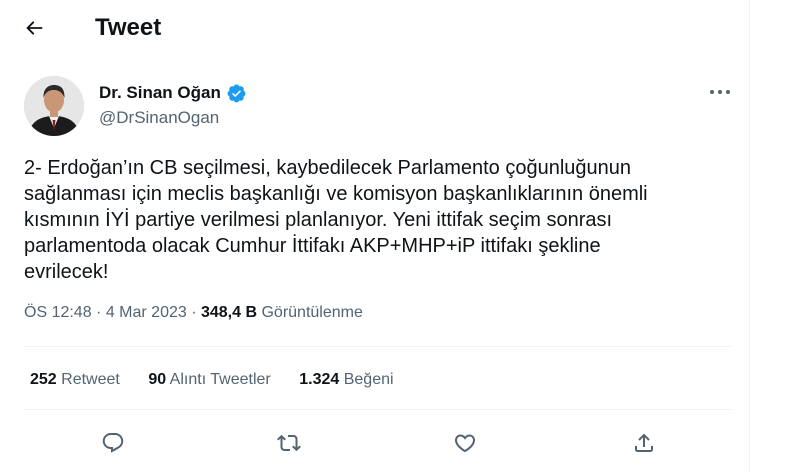  What do you see at coordinates (128, 27) in the screenshot?
I see `page-title: Tweet` at bounding box center [128, 27].